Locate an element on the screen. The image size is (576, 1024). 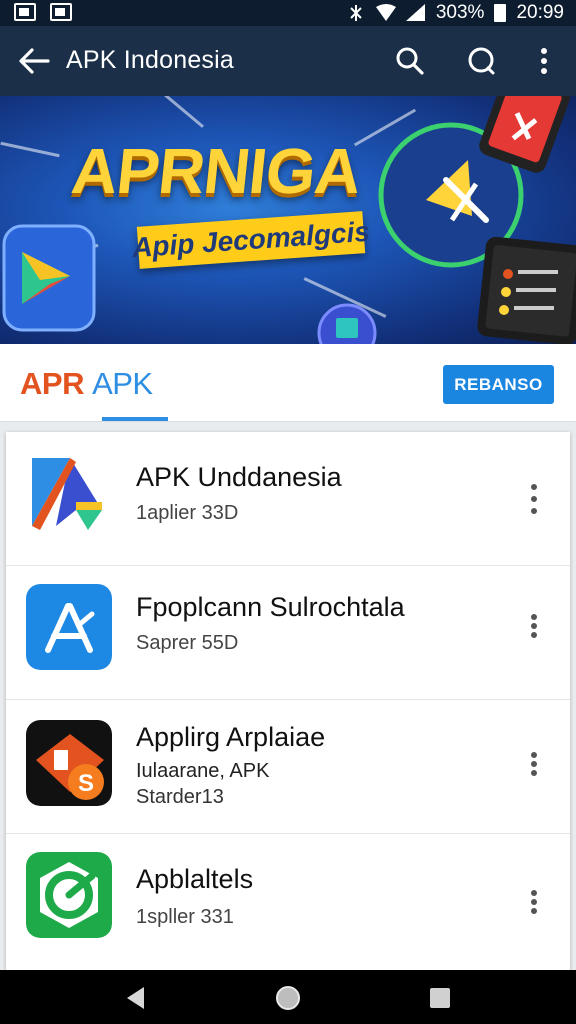
green-g-app-icon is located at coordinates (69, 895).